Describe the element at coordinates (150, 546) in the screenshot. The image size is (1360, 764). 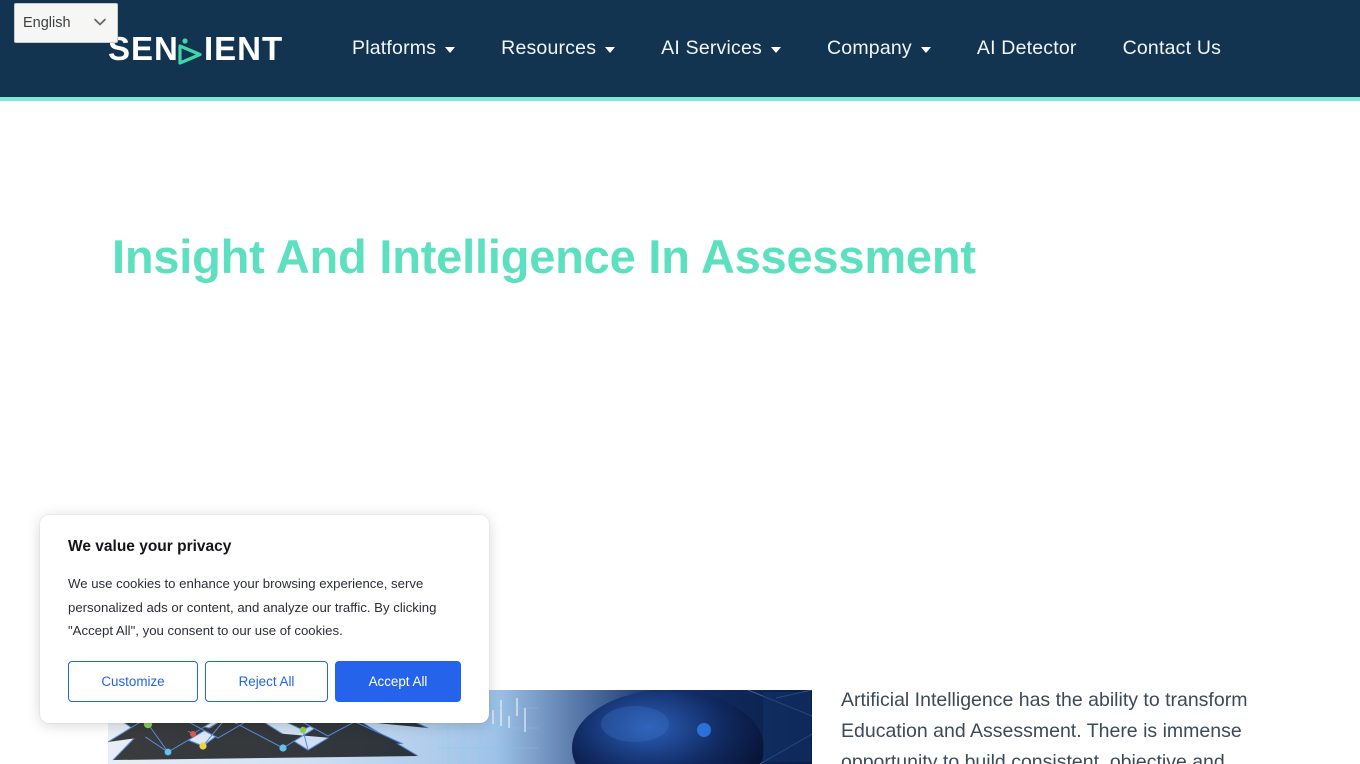
I see `cookie-dialog-title: We value your privacy` at that location.